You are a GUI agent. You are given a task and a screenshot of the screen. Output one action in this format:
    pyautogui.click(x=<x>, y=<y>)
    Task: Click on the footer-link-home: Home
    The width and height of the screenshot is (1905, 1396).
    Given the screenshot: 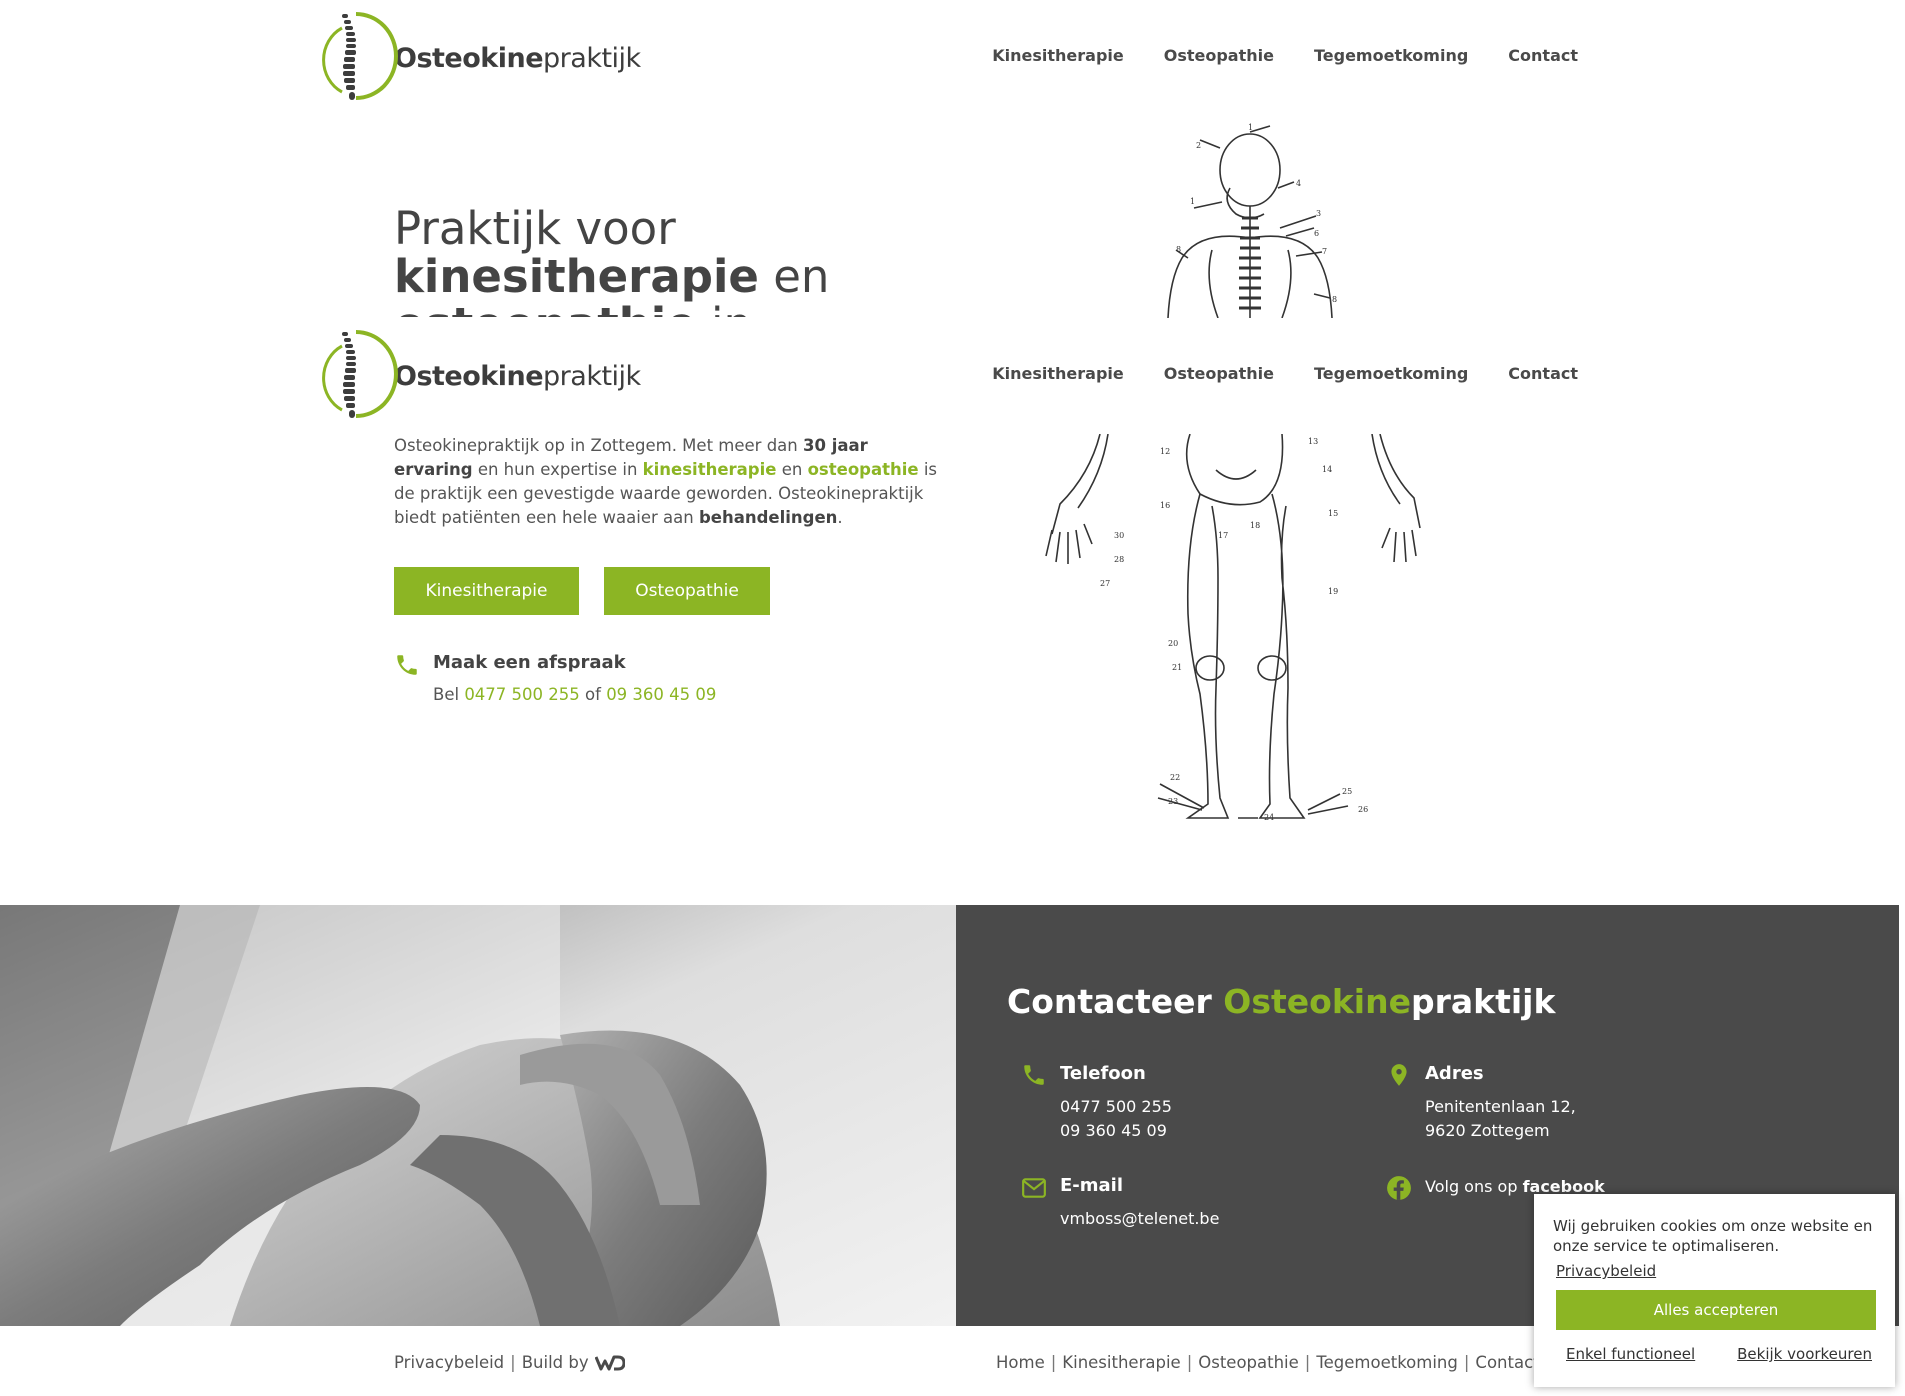 What is the action you would take?
    pyautogui.click(x=1020, y=1362)
    